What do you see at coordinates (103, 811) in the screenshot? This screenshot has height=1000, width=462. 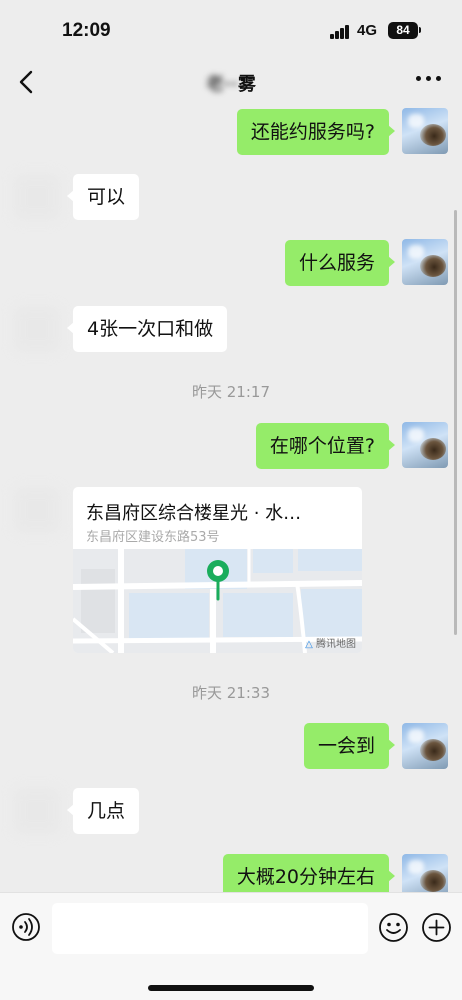 I see `message-bubble-received: 几点` at bounding box center [103, 811].